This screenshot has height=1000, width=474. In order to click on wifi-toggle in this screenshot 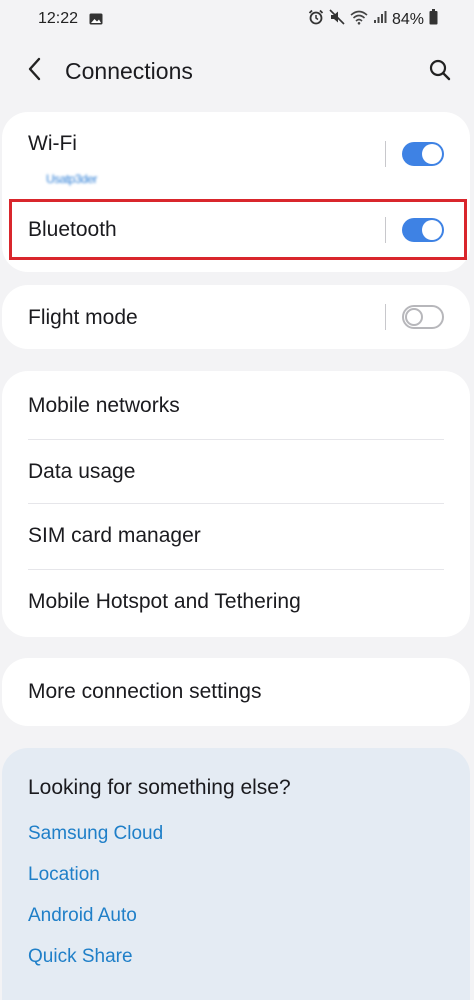, I will do `click(423, 154)`.